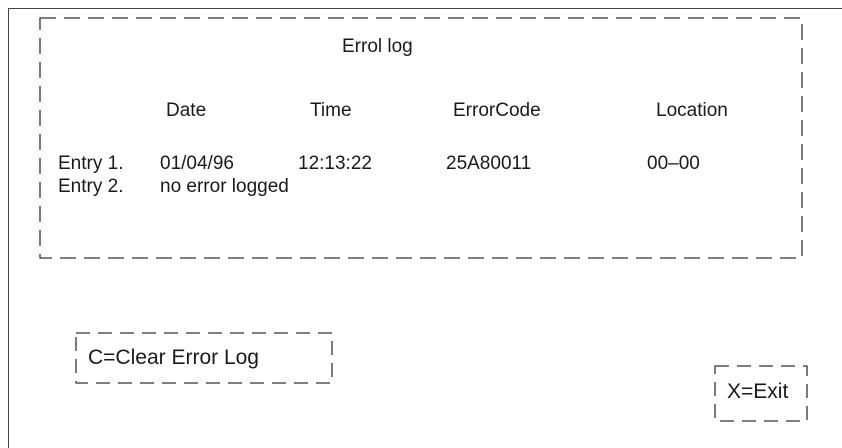 The height and width of the screenshot is (448, 842). I want to click on clear-error-log-button-label: C=Clear Error Log, so click(173, 357).